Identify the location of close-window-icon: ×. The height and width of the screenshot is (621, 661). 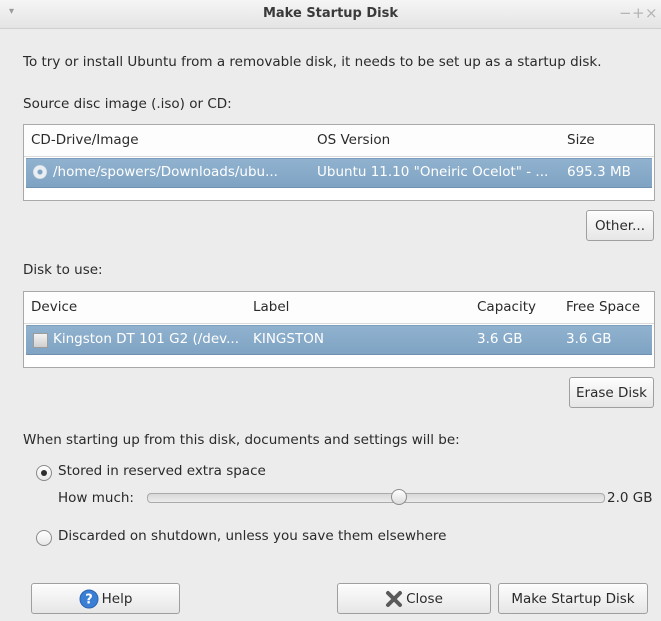
(651, 13).